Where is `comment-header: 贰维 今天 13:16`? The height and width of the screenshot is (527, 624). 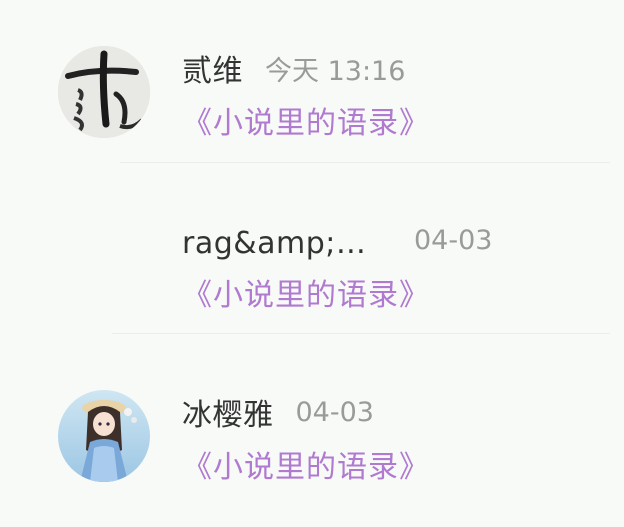 comment-header: 贰维 今天 13:16 is located at coordinates (293, 68).